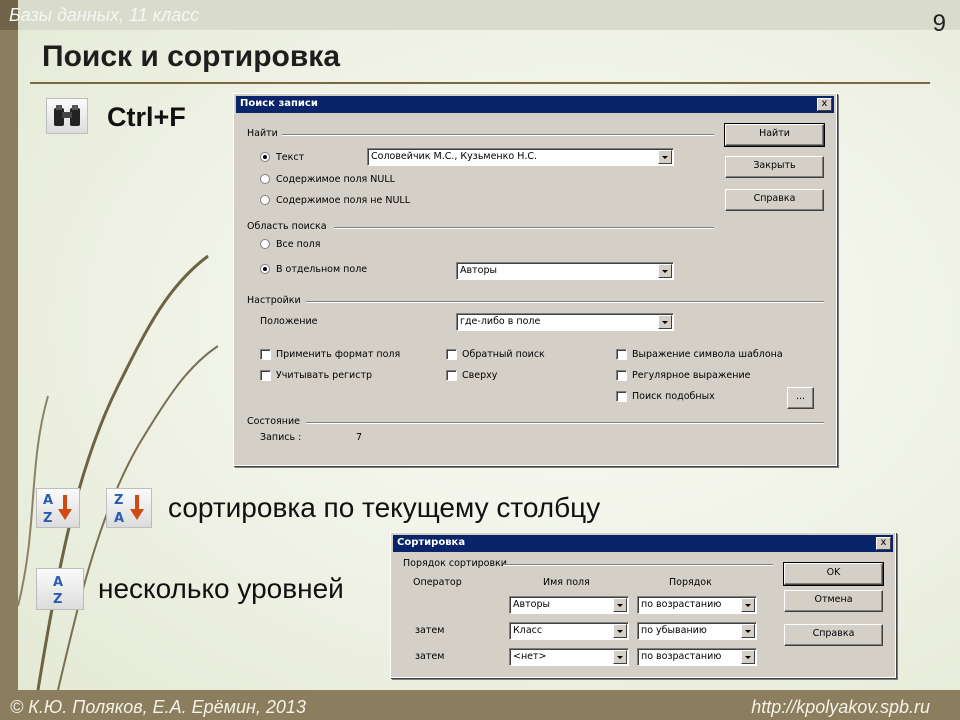 This screenshot has height=720, width=960. Describe the element at coordinates (566, 582) in the screenshot. I see `column-field-header: Имя поля` at that location.